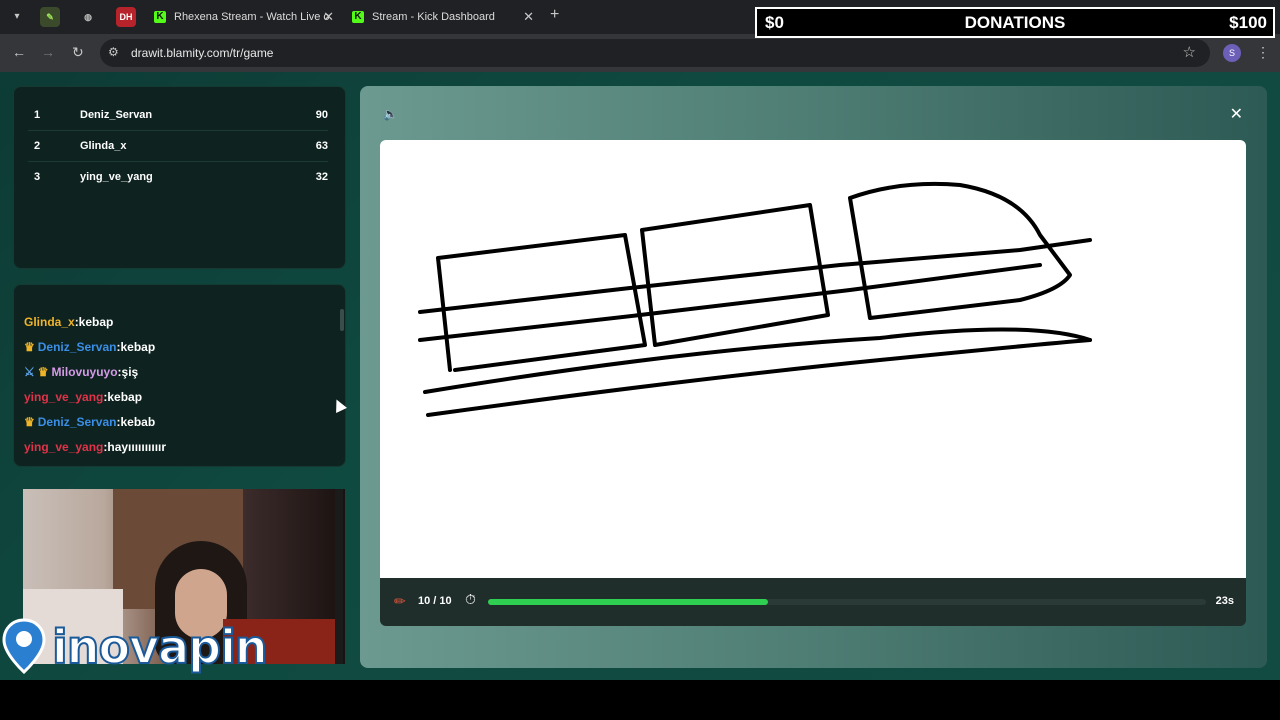 Image resolution: width=1280 pixels, height=720 pixels. I want to click on chat-message: ying_ve_yang:kebap, so click(83, 397).